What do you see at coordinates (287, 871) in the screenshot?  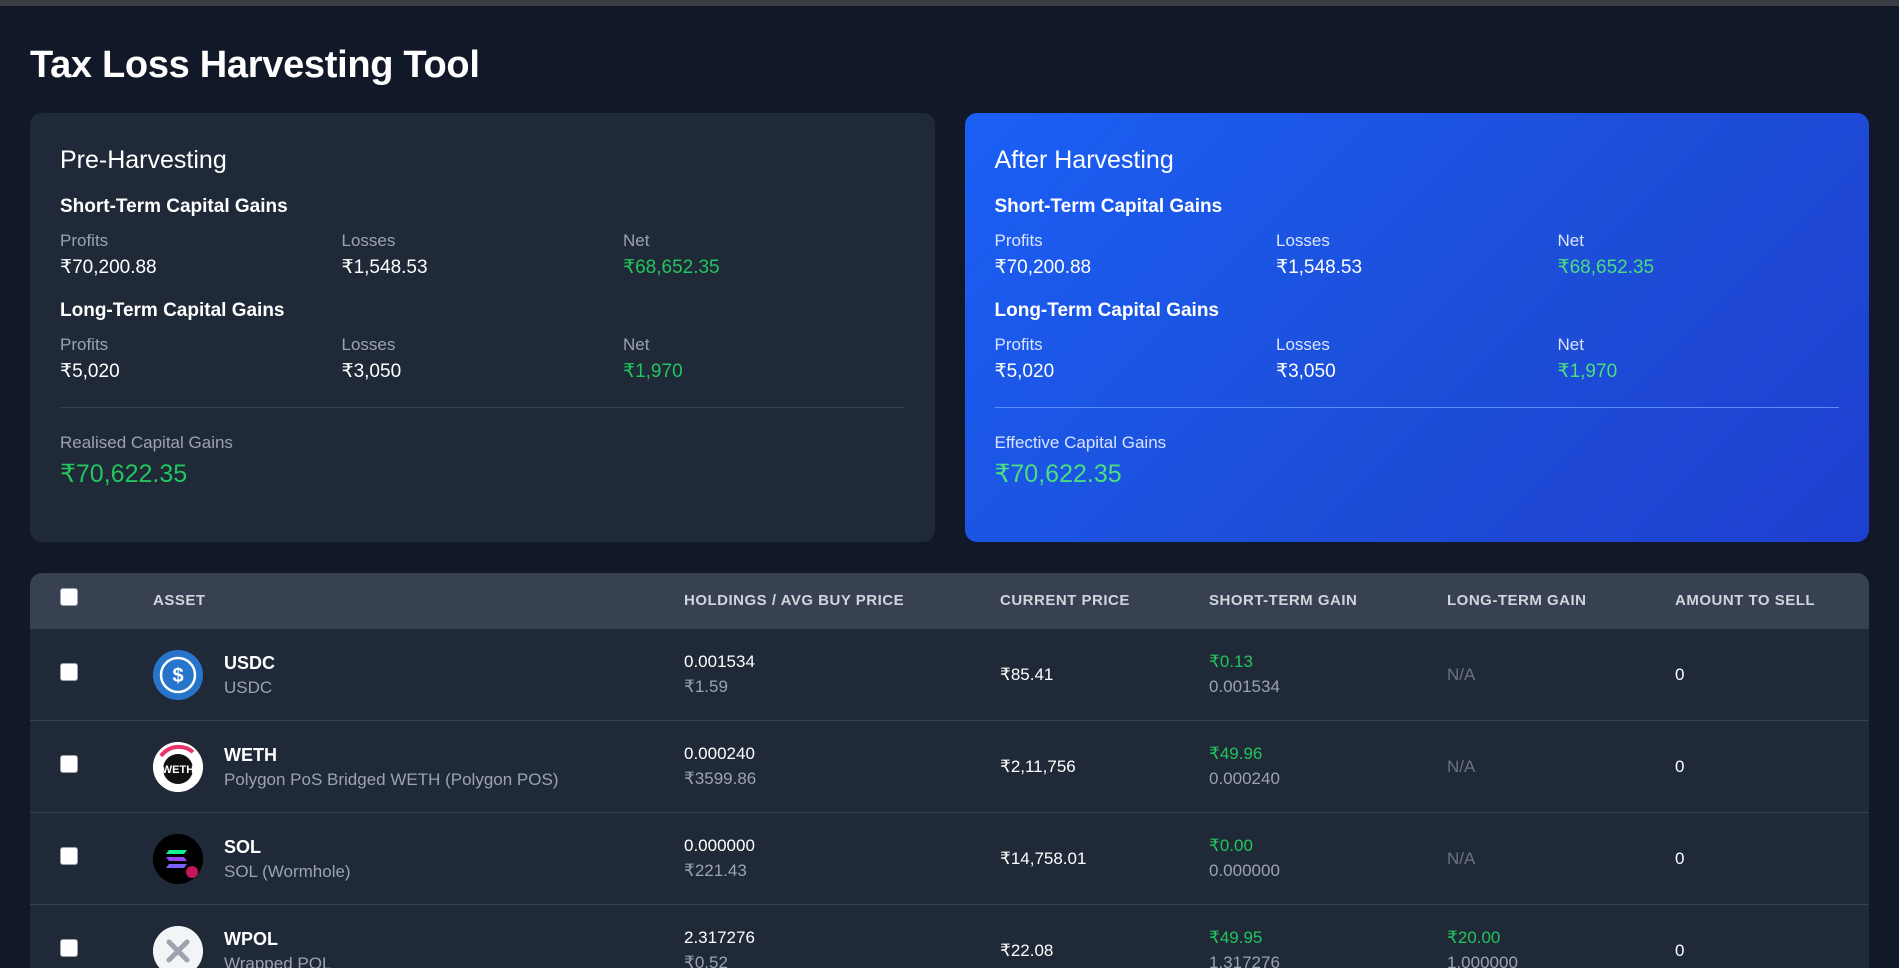 I see `asset-name: SOL (Wormhole)` at bounding box center [287, 871].